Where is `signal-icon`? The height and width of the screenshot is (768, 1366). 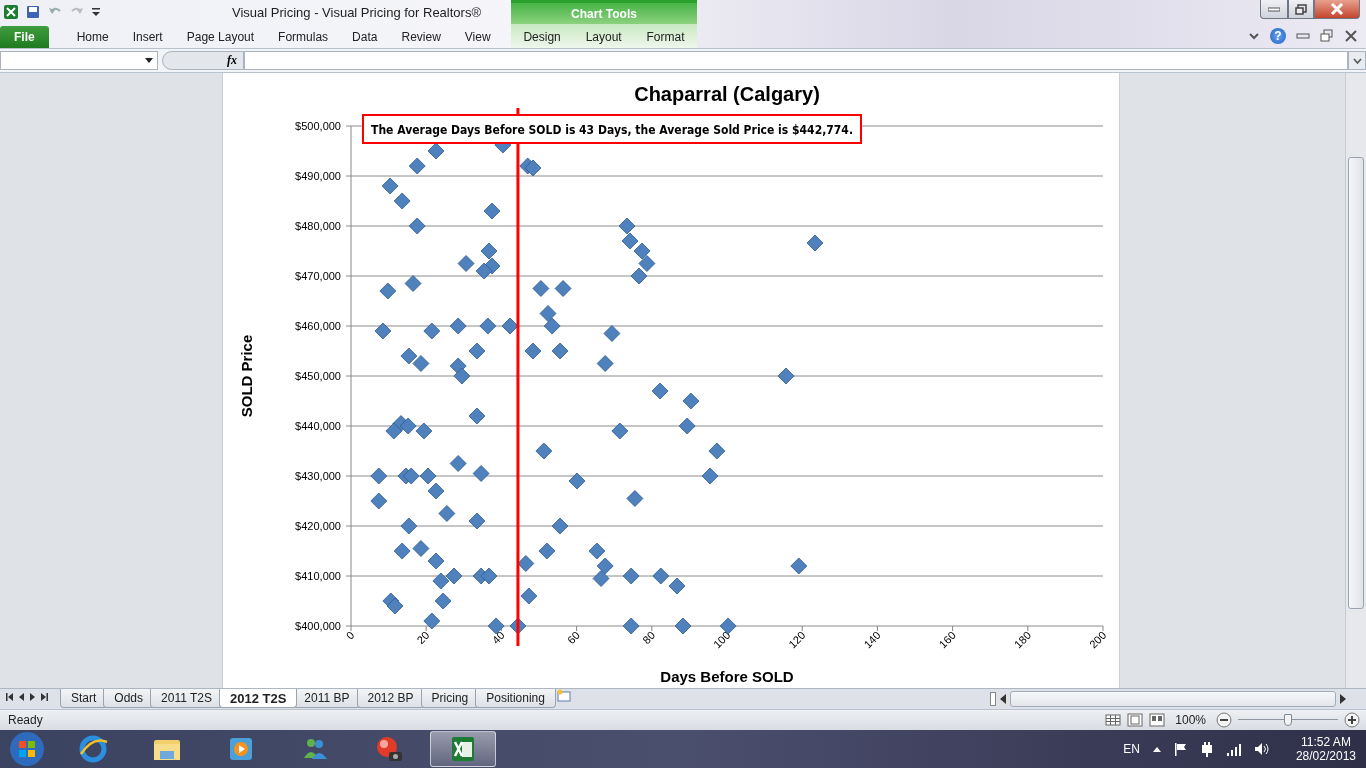 signal-icon is located at coordinates (1233, 748).